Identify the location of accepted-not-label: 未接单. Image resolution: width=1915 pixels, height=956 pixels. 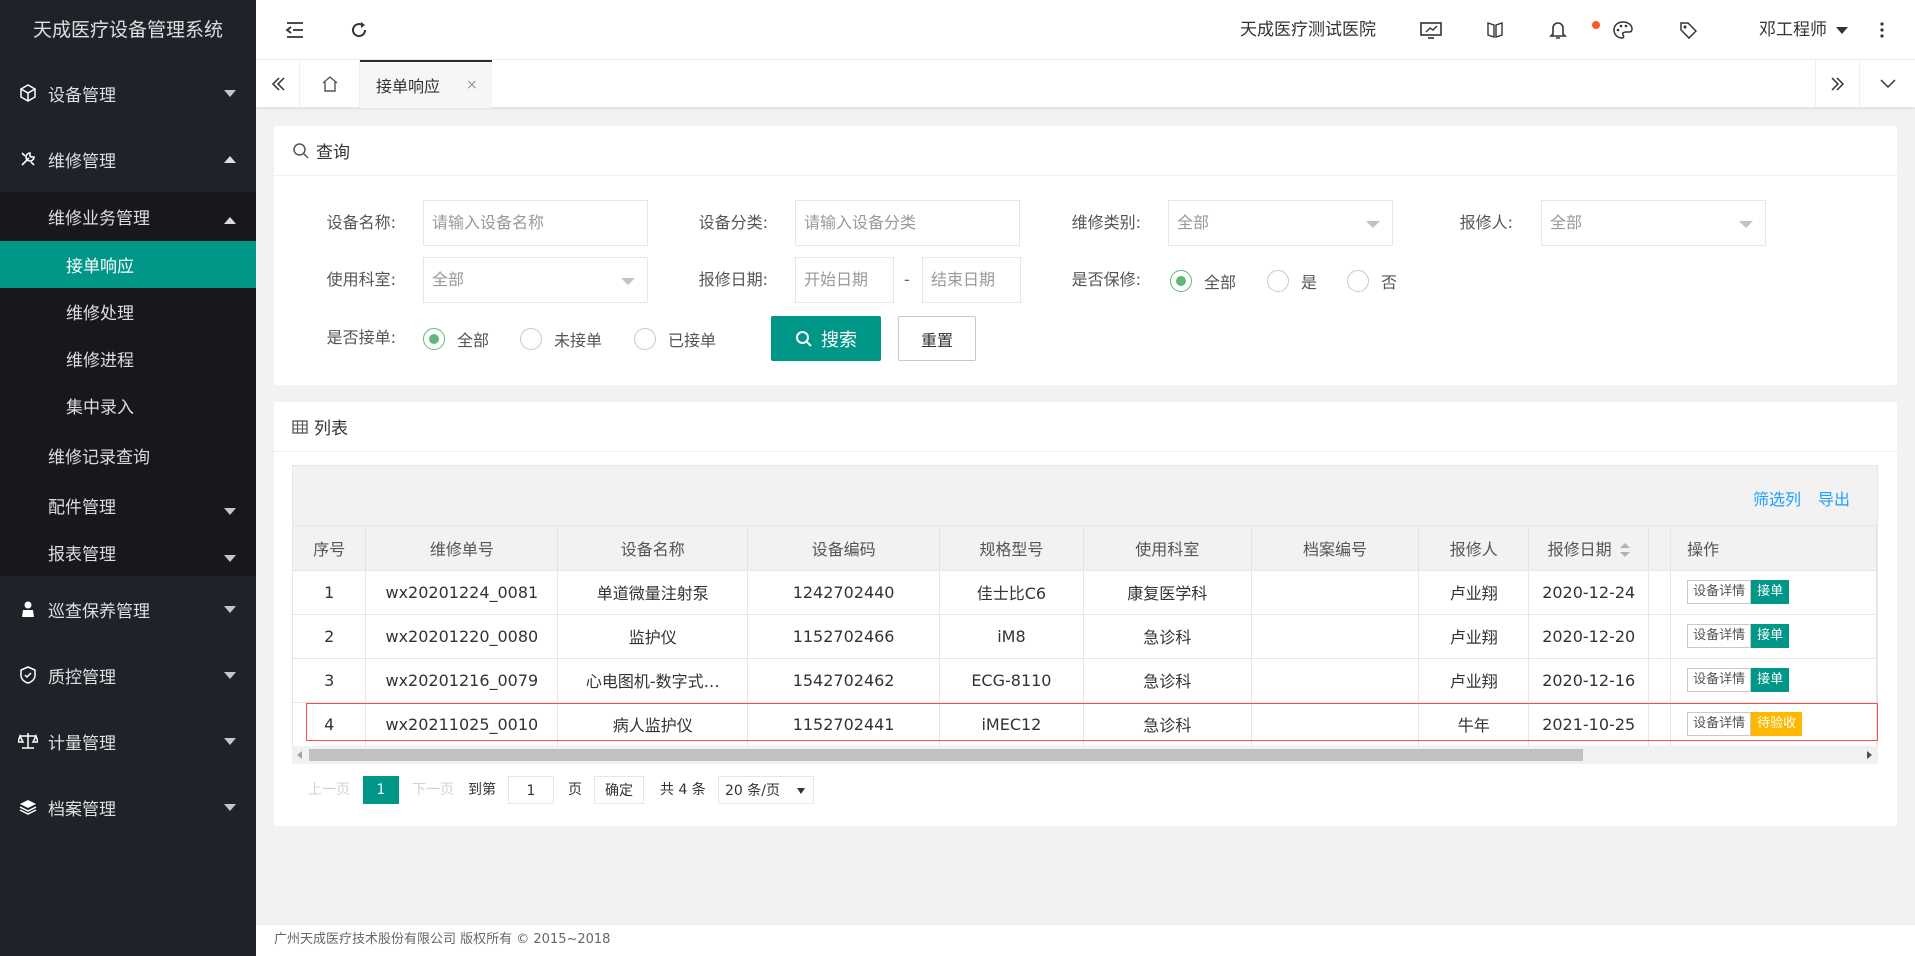
(578, 340).